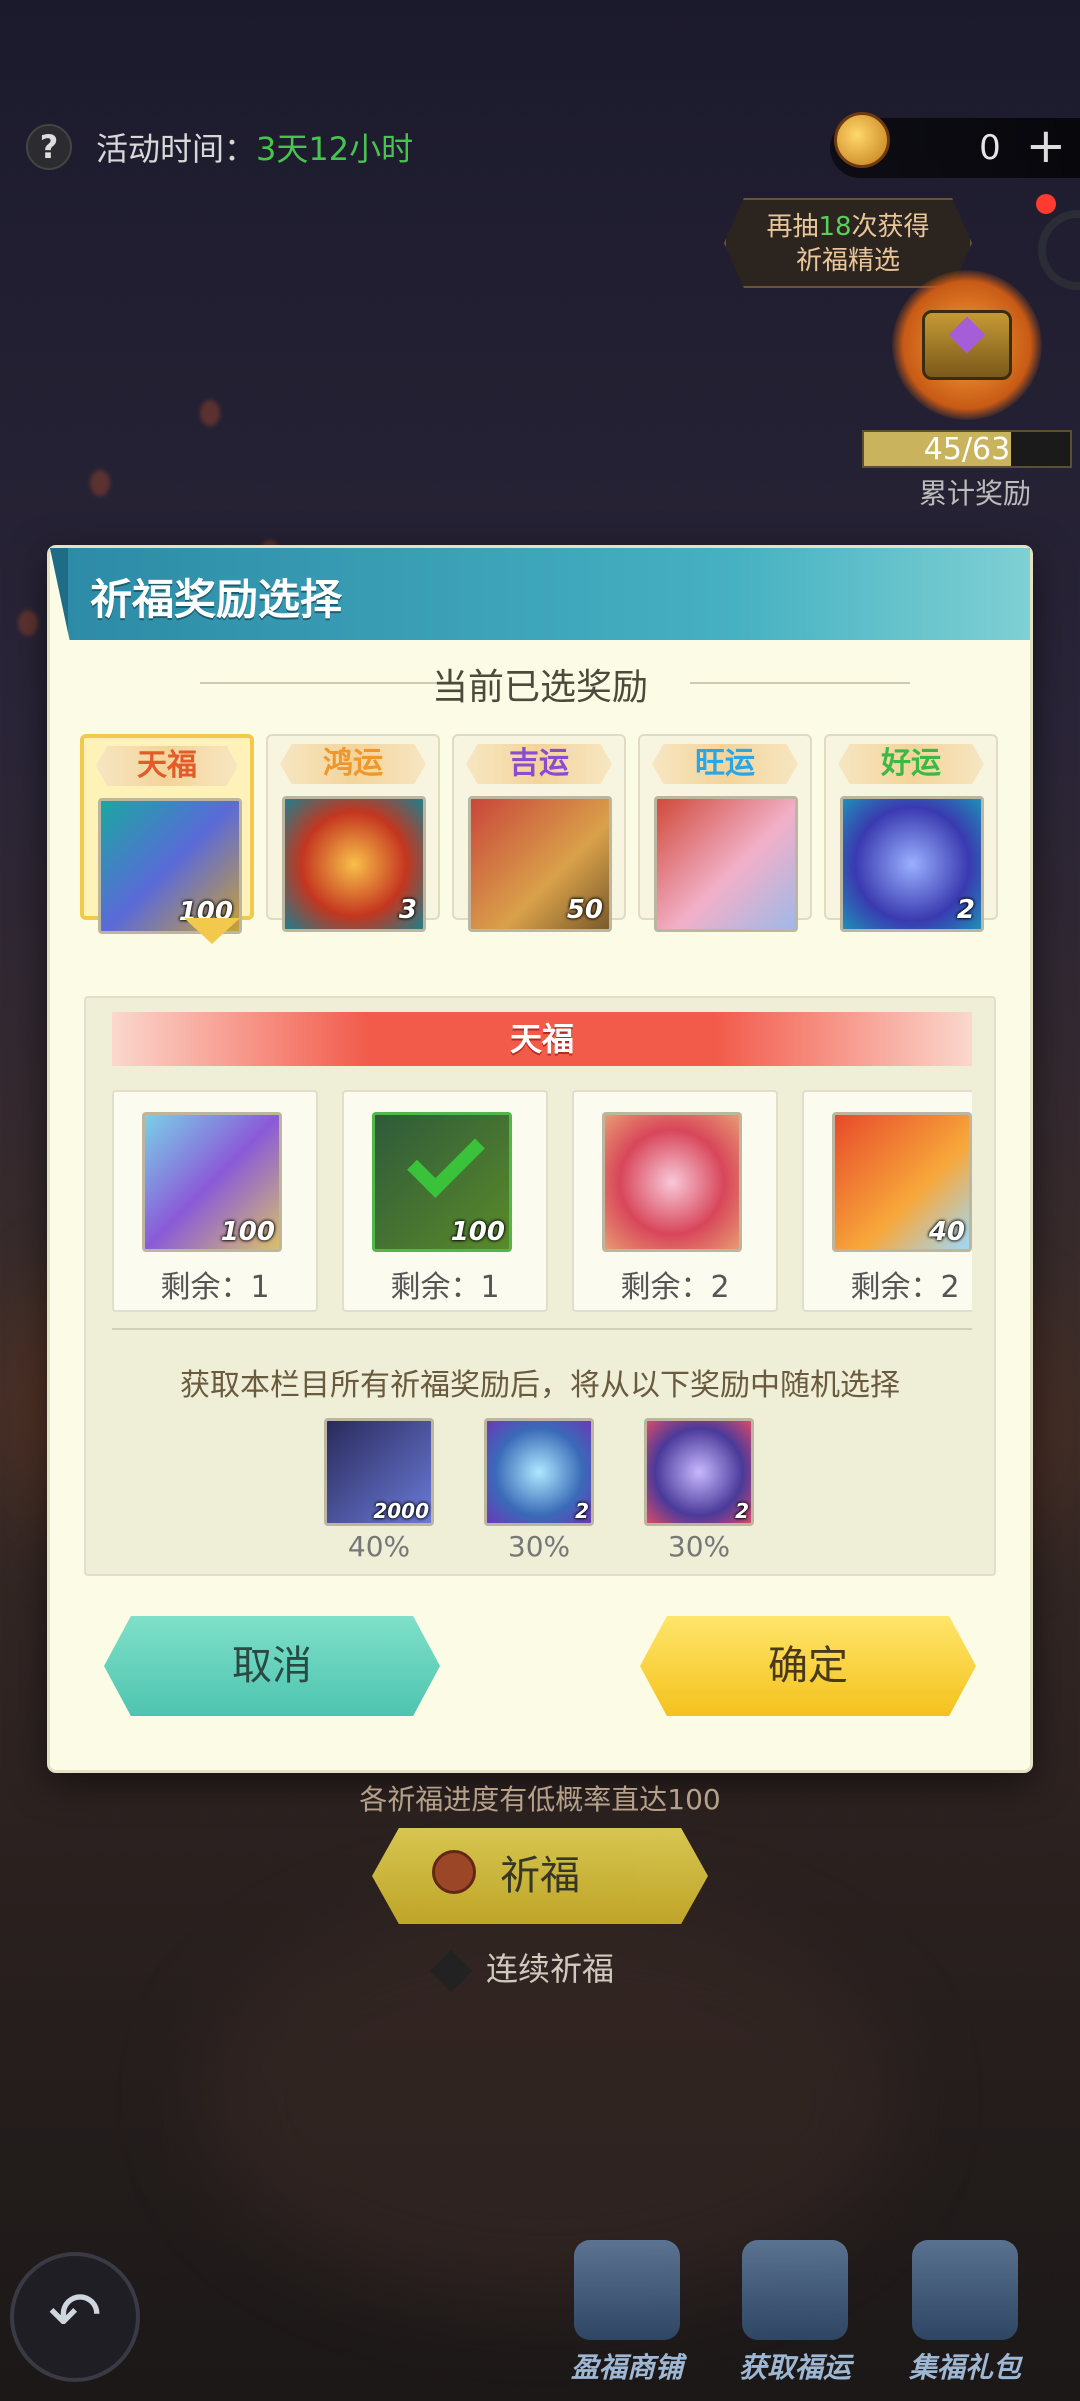 This screenshot has height=2401, width=1080. I want to click on selected-tier-pointer, so click(212, 931).